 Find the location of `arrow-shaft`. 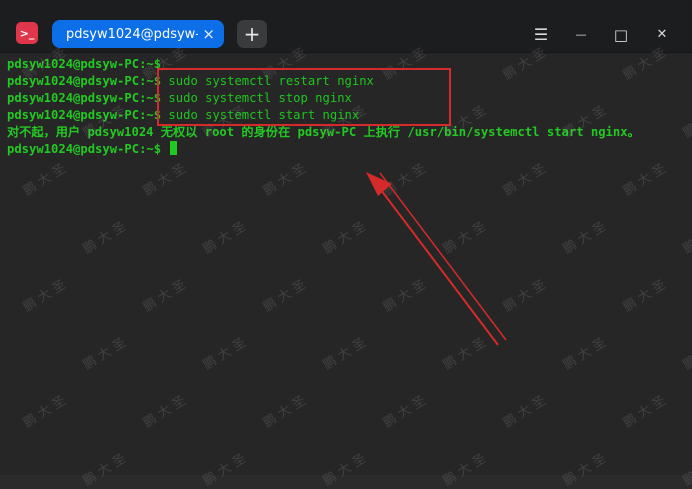

arrow-shaft is located at coordinates (435, 261).